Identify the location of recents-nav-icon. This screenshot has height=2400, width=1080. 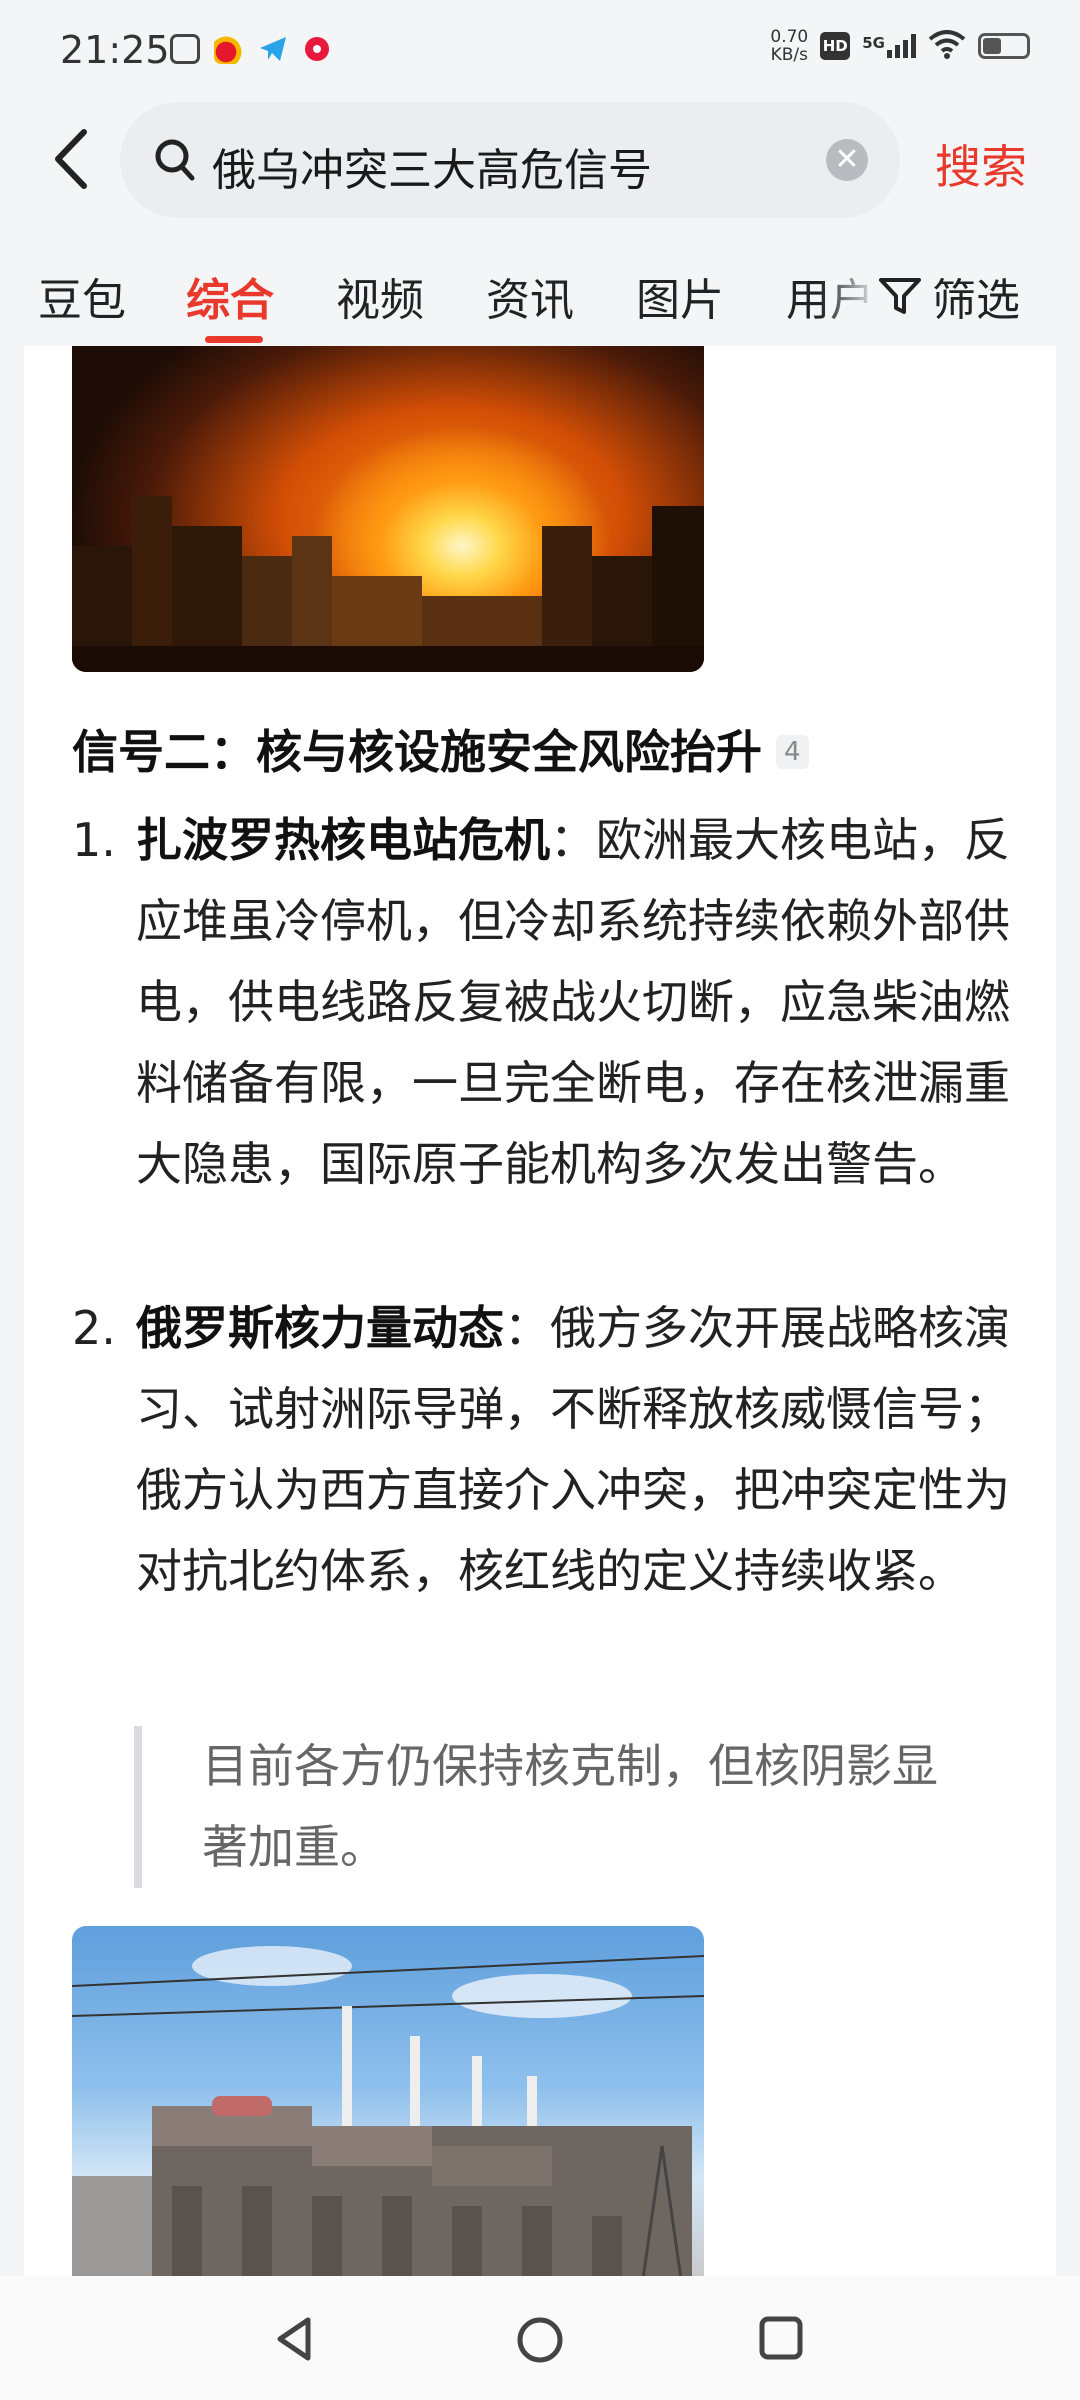
(781, 2338).